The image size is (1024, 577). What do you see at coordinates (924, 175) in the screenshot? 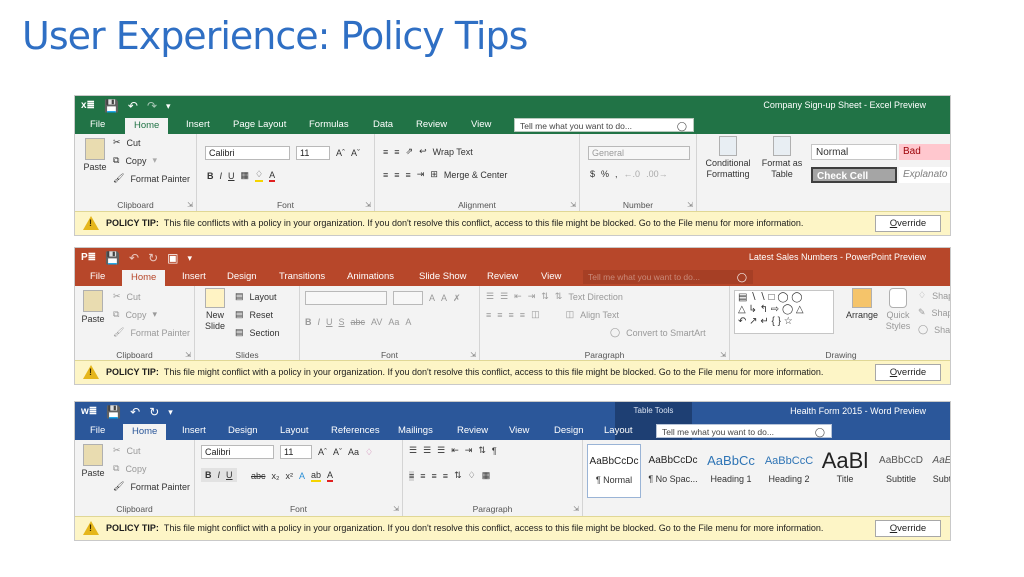
I see `cell-style-explanatory: Explanato` at bounding box center [924, 175].